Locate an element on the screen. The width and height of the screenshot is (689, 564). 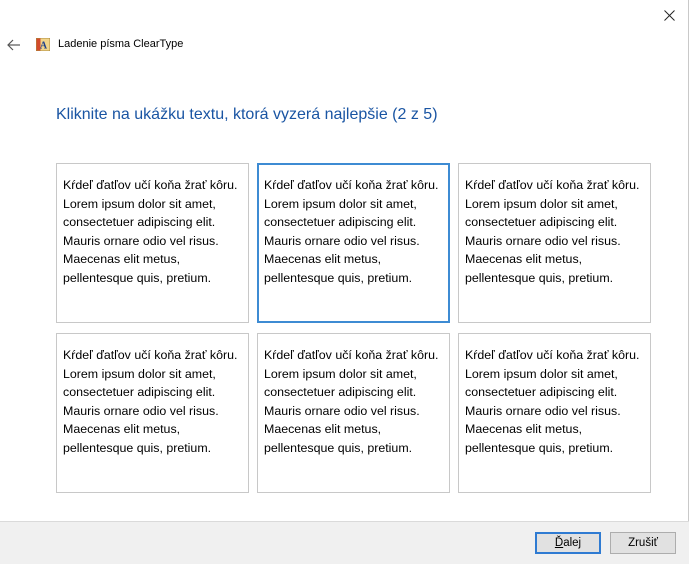
close-icon is located at coordinates (669, 15).